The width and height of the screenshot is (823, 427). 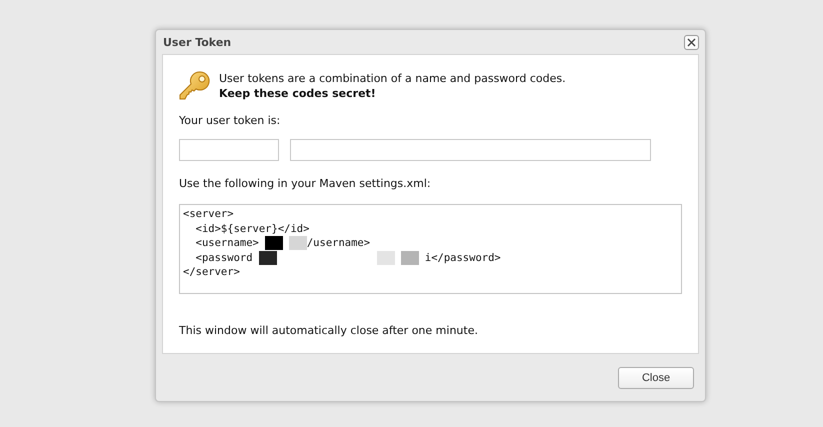 I want to click on code-text: /username>, so click(x=338, y=243).